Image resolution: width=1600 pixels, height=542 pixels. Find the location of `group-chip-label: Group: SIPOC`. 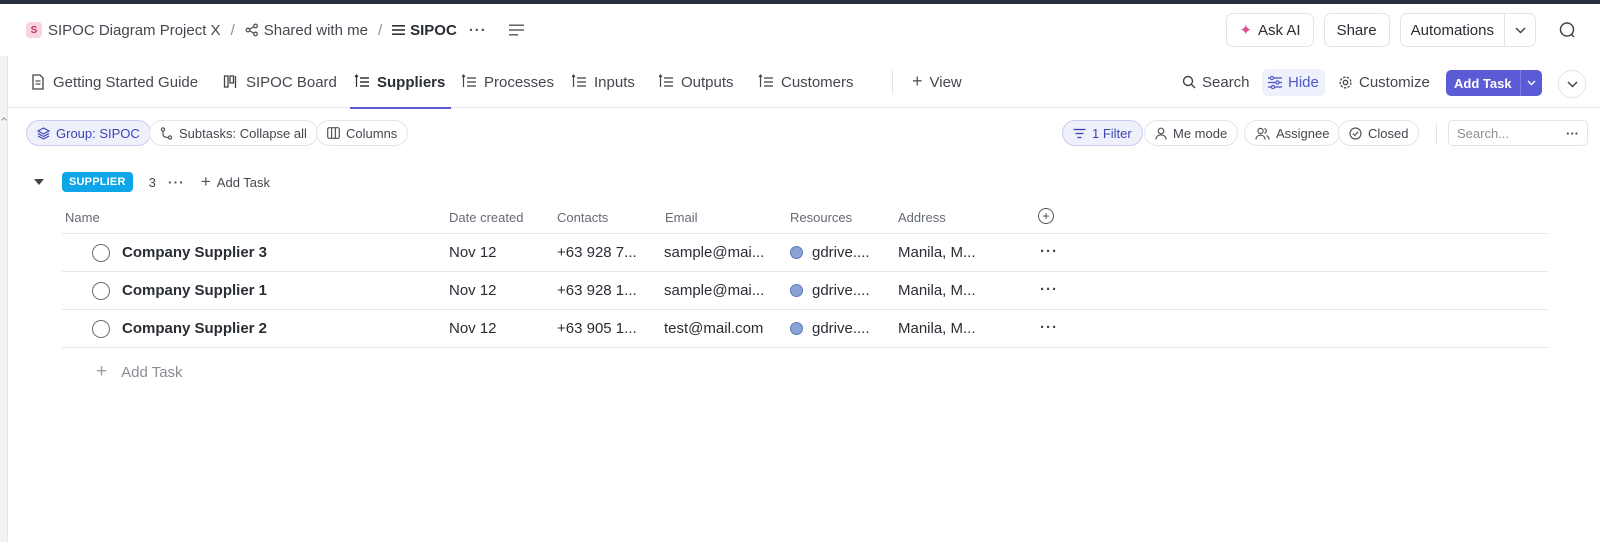

group-chip-label: Group: SIPOC is located at coordinates (98, 133).